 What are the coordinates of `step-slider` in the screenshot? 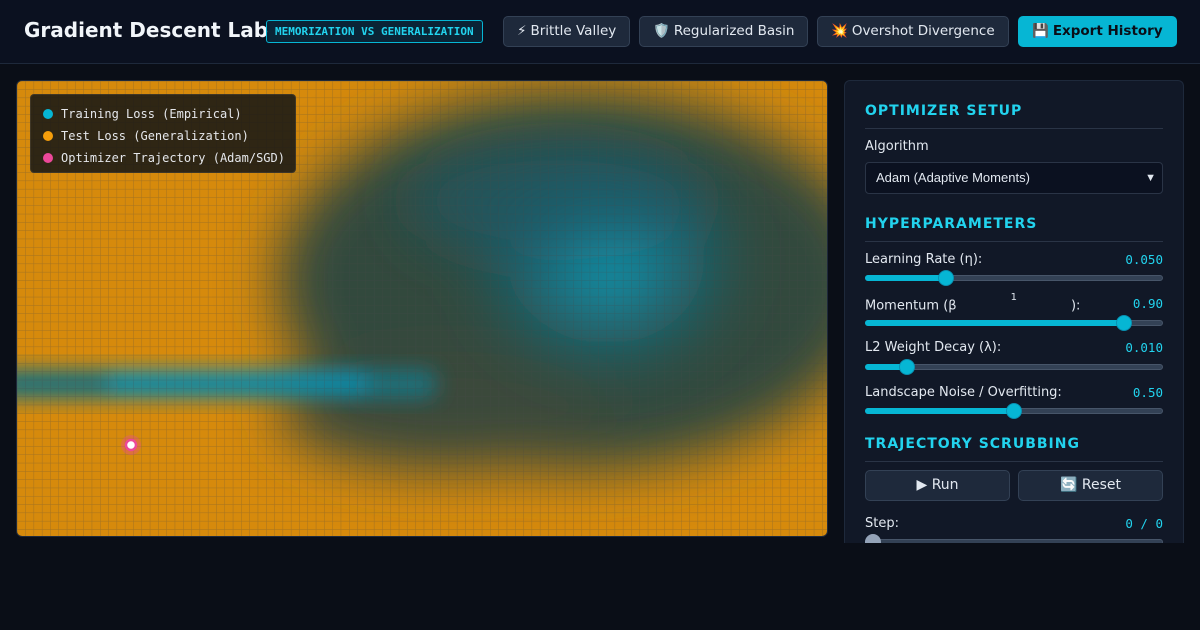 It's located at (1014, 538).